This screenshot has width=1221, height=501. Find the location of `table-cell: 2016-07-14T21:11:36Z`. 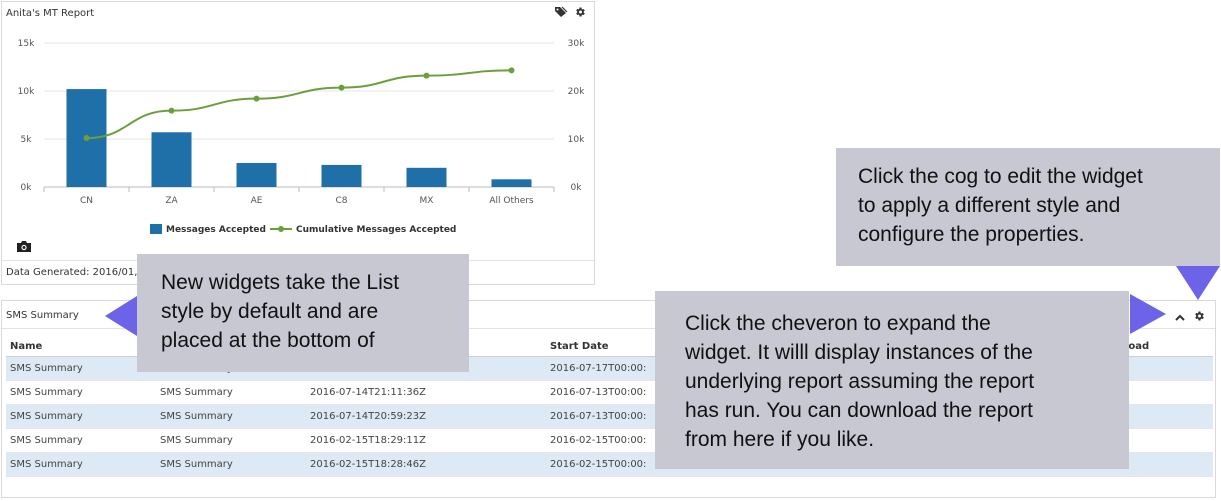

table-cell: 2016-07-14T21:11:36Z is located at coordinates (426, 392).